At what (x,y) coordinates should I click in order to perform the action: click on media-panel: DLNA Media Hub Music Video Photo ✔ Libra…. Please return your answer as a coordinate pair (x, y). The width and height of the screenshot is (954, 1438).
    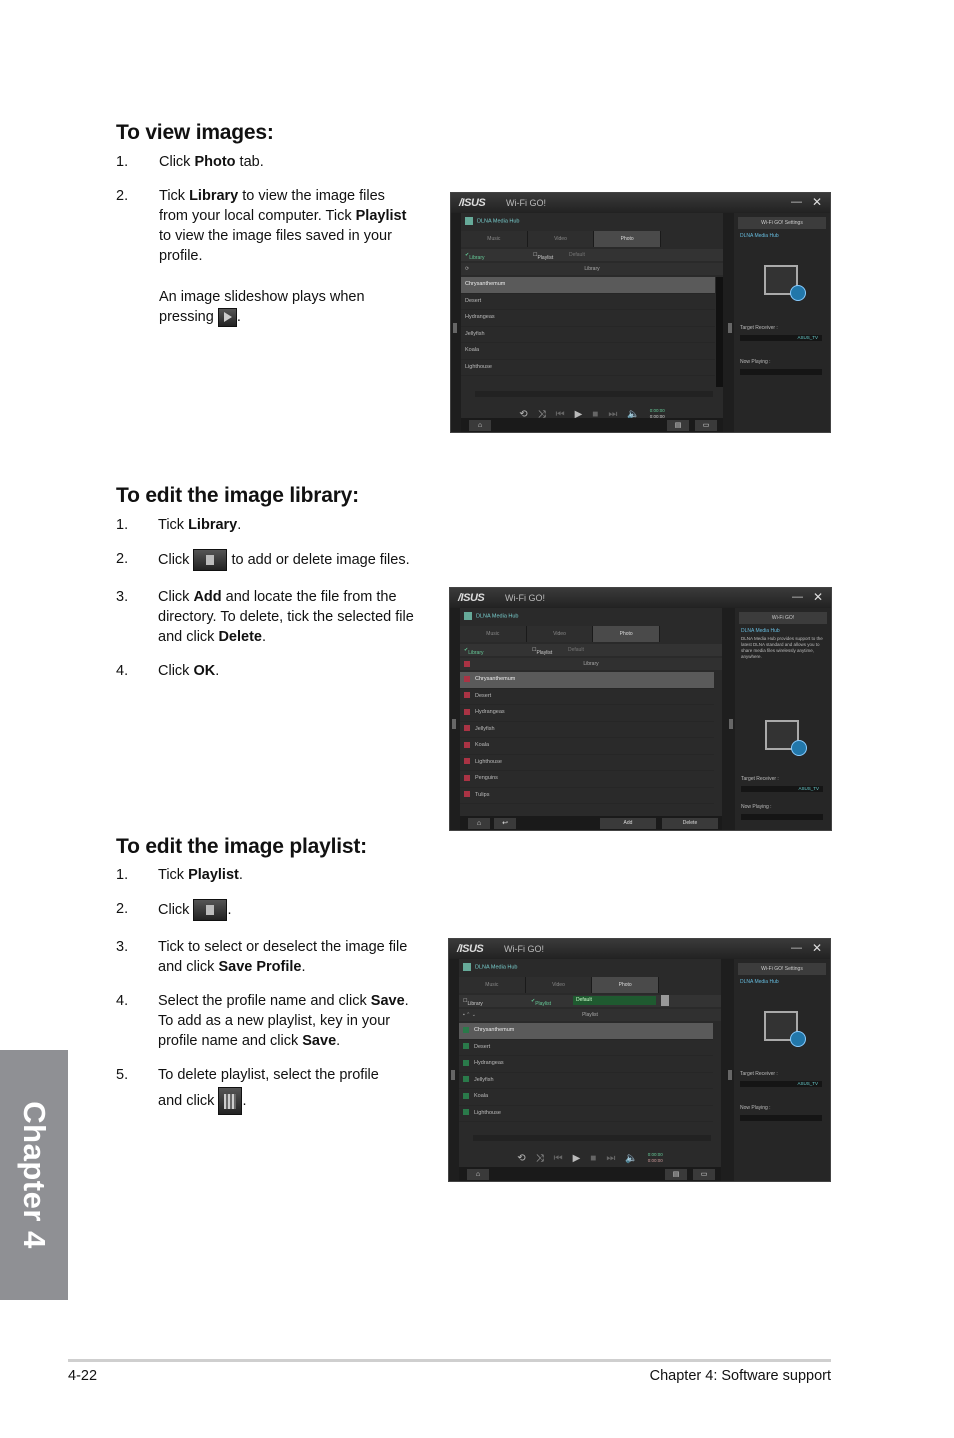
    Looking at the image, I should click on (588, 322).